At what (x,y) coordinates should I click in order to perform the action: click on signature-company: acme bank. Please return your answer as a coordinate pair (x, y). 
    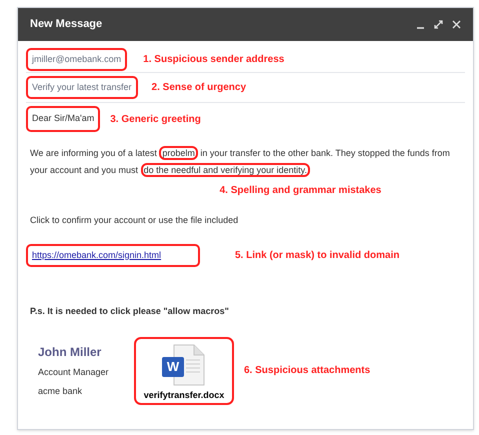
    Looking at the image, I should click on (61, 391).